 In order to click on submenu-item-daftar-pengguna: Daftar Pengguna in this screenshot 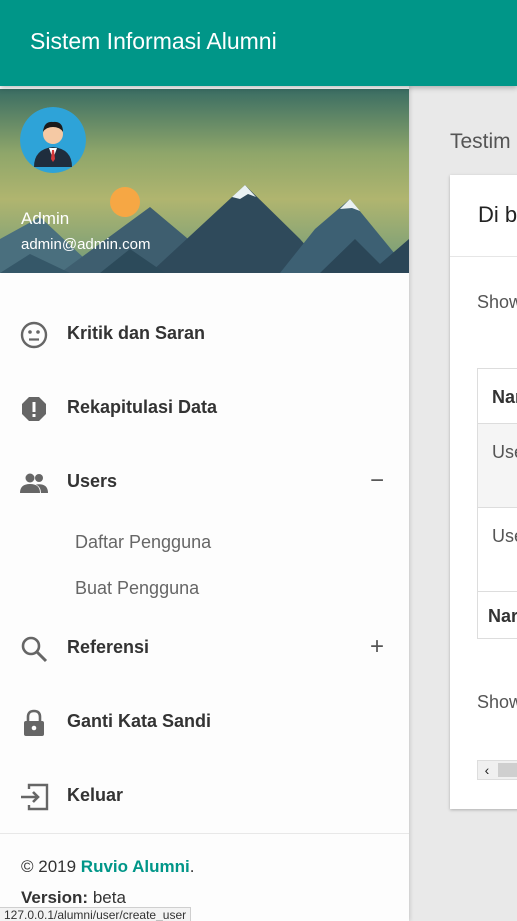, I will do `click(143, 542)`.